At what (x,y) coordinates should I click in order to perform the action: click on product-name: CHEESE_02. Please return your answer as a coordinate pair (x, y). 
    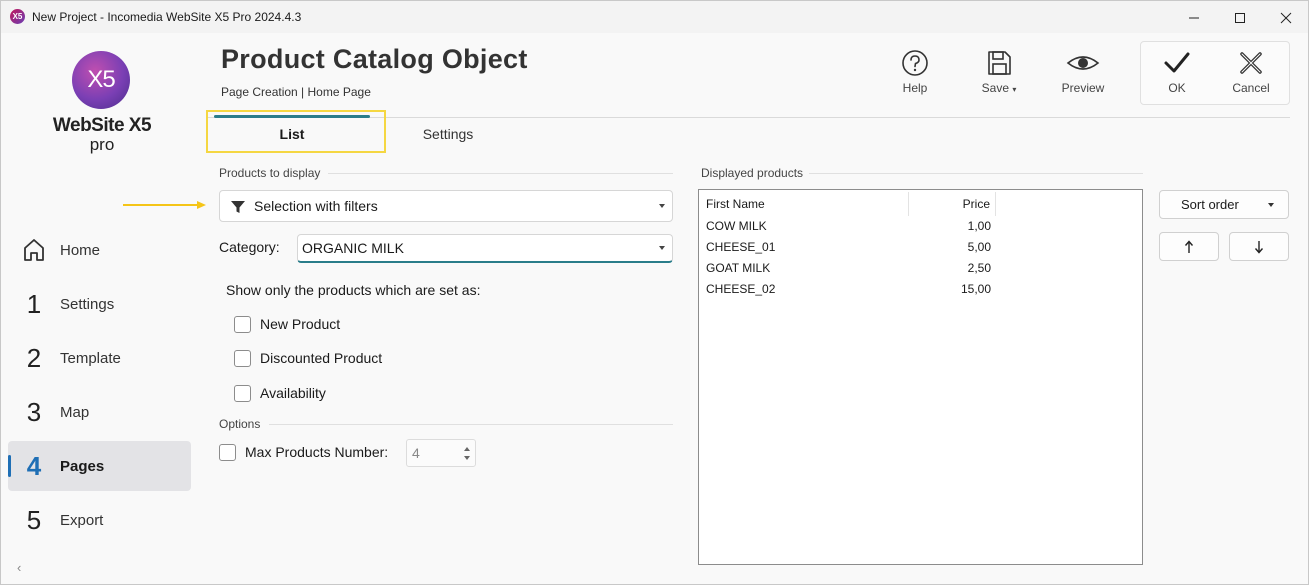
    Looking at the image, I should click on (741, 289).